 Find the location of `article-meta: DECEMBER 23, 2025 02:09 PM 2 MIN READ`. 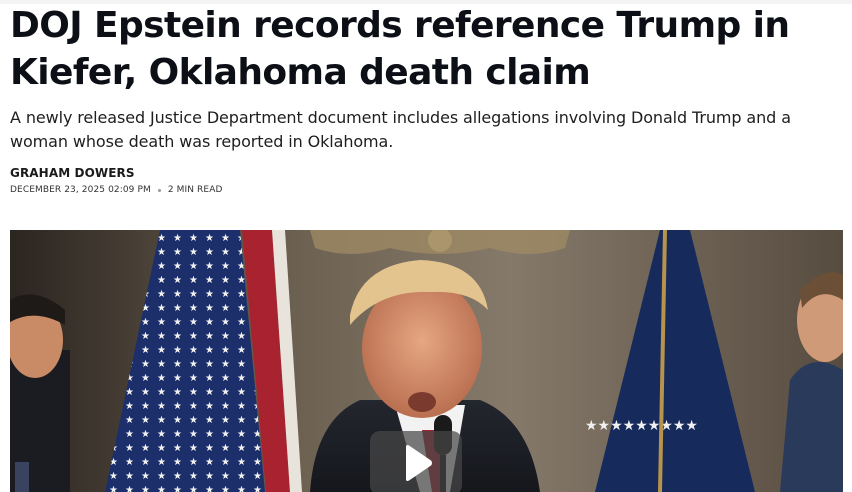

article-meta: DECEMBER 23, 2025 02:09 PM 2 MIN READ is located at coordinates (116, 190).